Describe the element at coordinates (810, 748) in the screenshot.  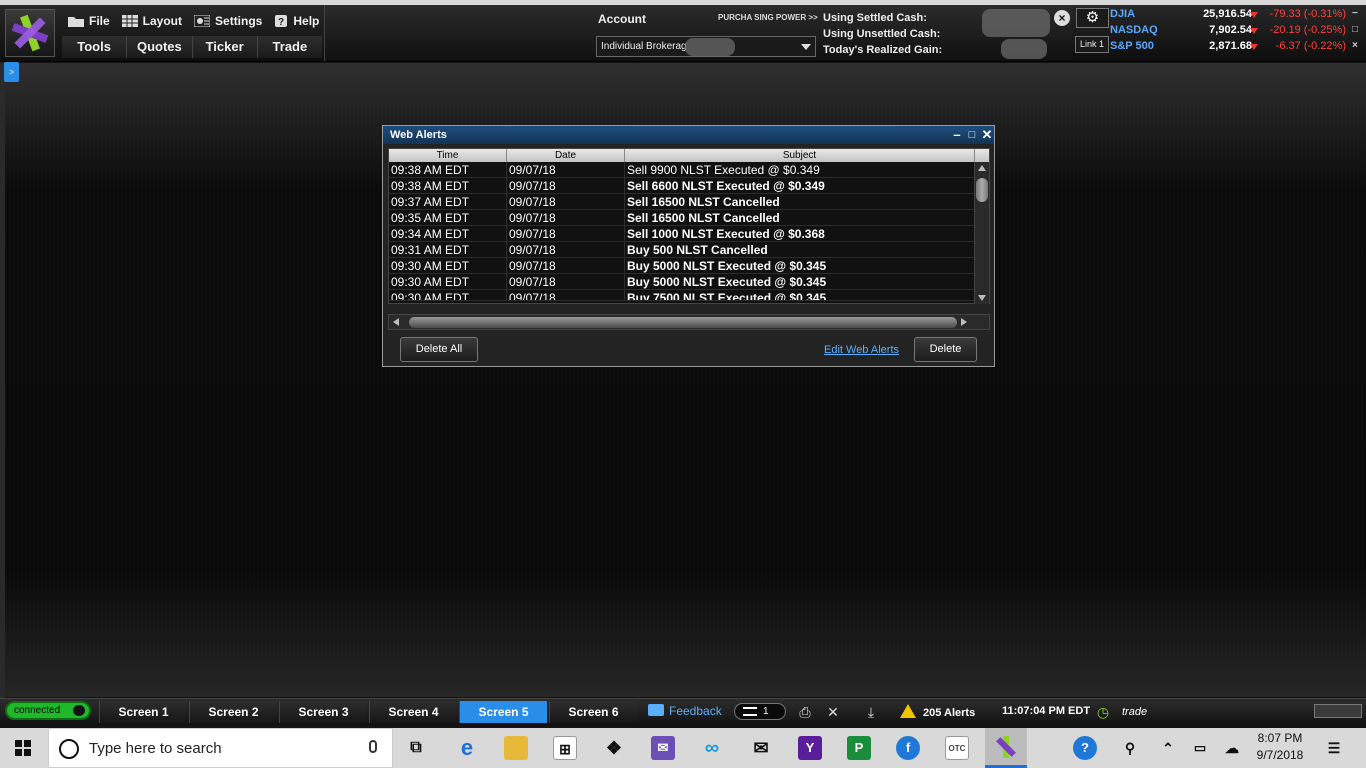
I see `yahoo-icon: Y` at that location.